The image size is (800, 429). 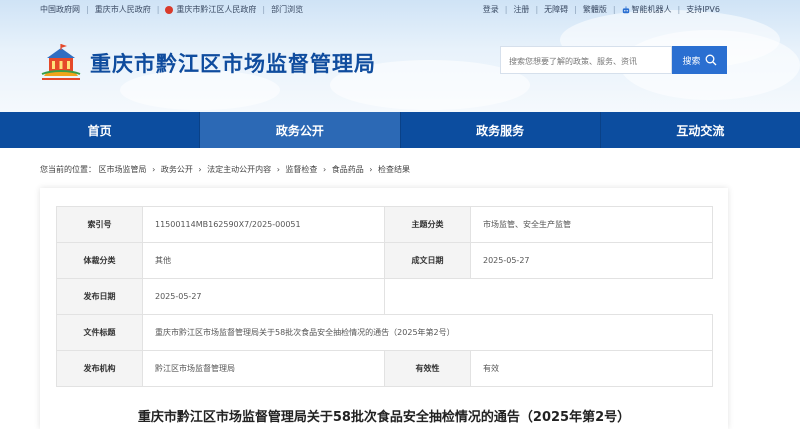 What do you see at coordinates (99, 368) in the screenshot?
I see `publishing-org-label: 发布机构` at bounding box center [99, 368].